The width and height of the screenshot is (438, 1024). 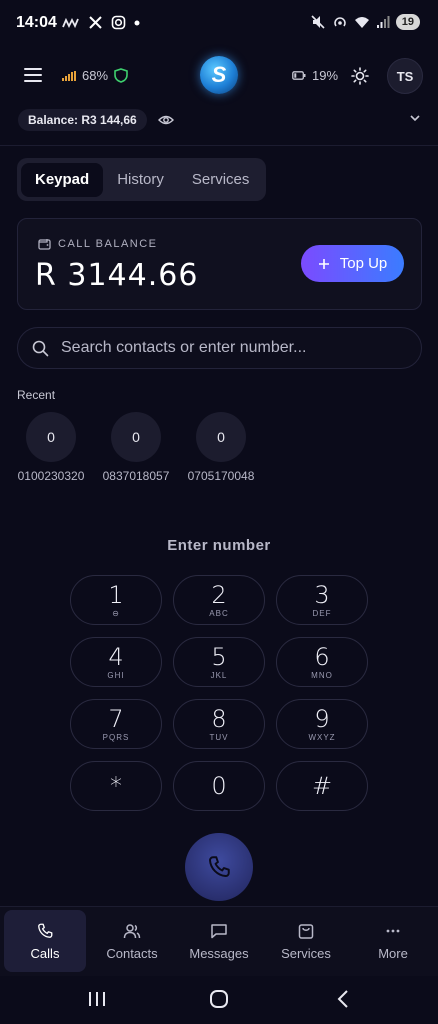 What do you see at coordinates (219, 941) in the screenshot?
I see `nav-messages: Messages` at bounding box center [219, 941].